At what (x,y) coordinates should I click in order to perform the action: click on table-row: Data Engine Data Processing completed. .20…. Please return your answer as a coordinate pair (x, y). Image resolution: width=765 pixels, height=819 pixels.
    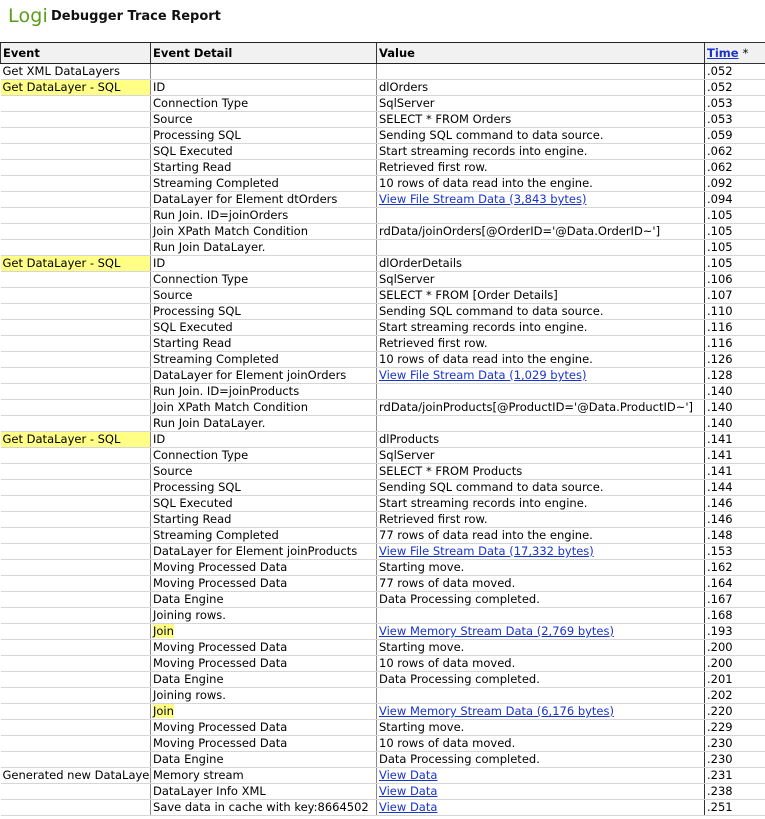
    Looking at the image, I should click on (382, 679).